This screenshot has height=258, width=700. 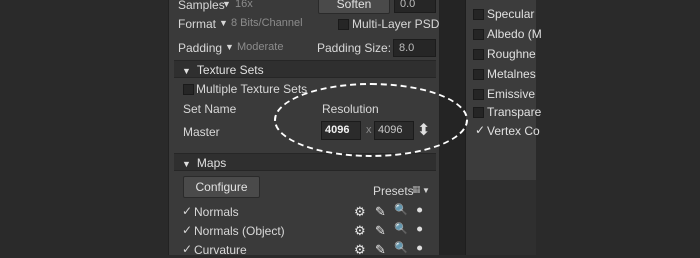 What do you see at coordinates (511, 74) in the screenshot?
I see `channel-label: Metalnes` at bounding box center [511, 74].